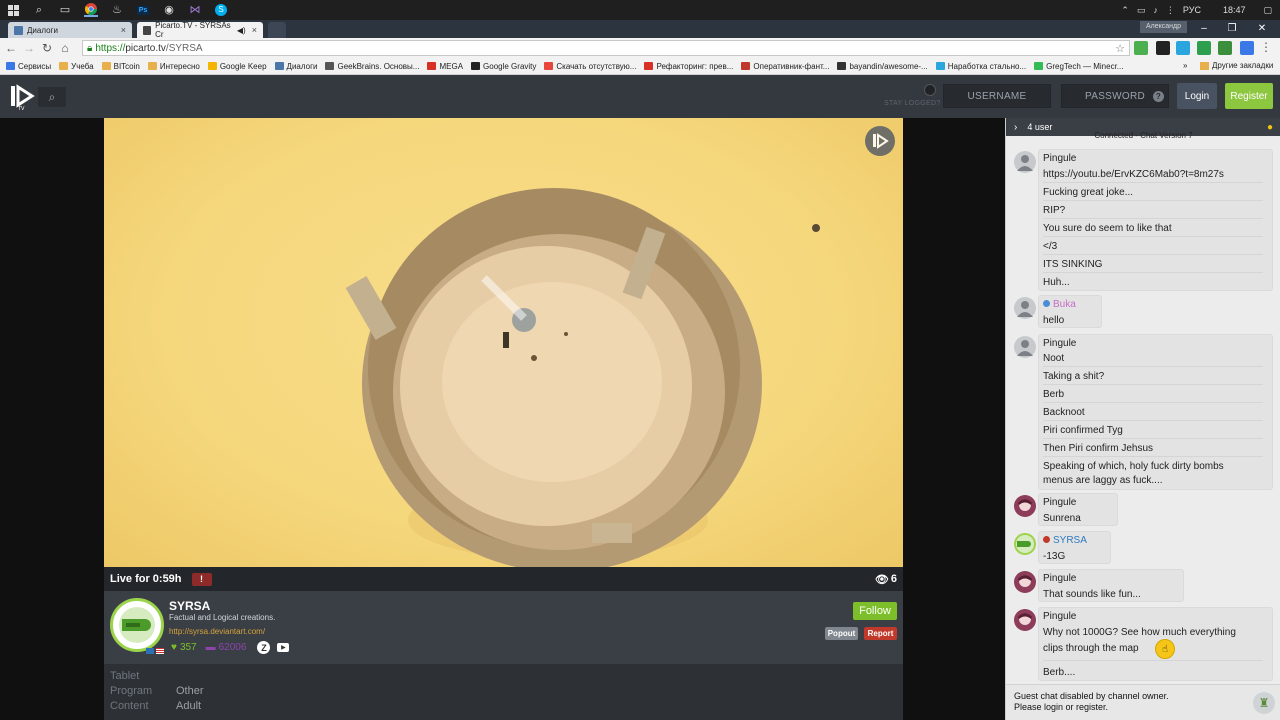  I want to click on bookmark-item: BITcoin, so click(120, 66).